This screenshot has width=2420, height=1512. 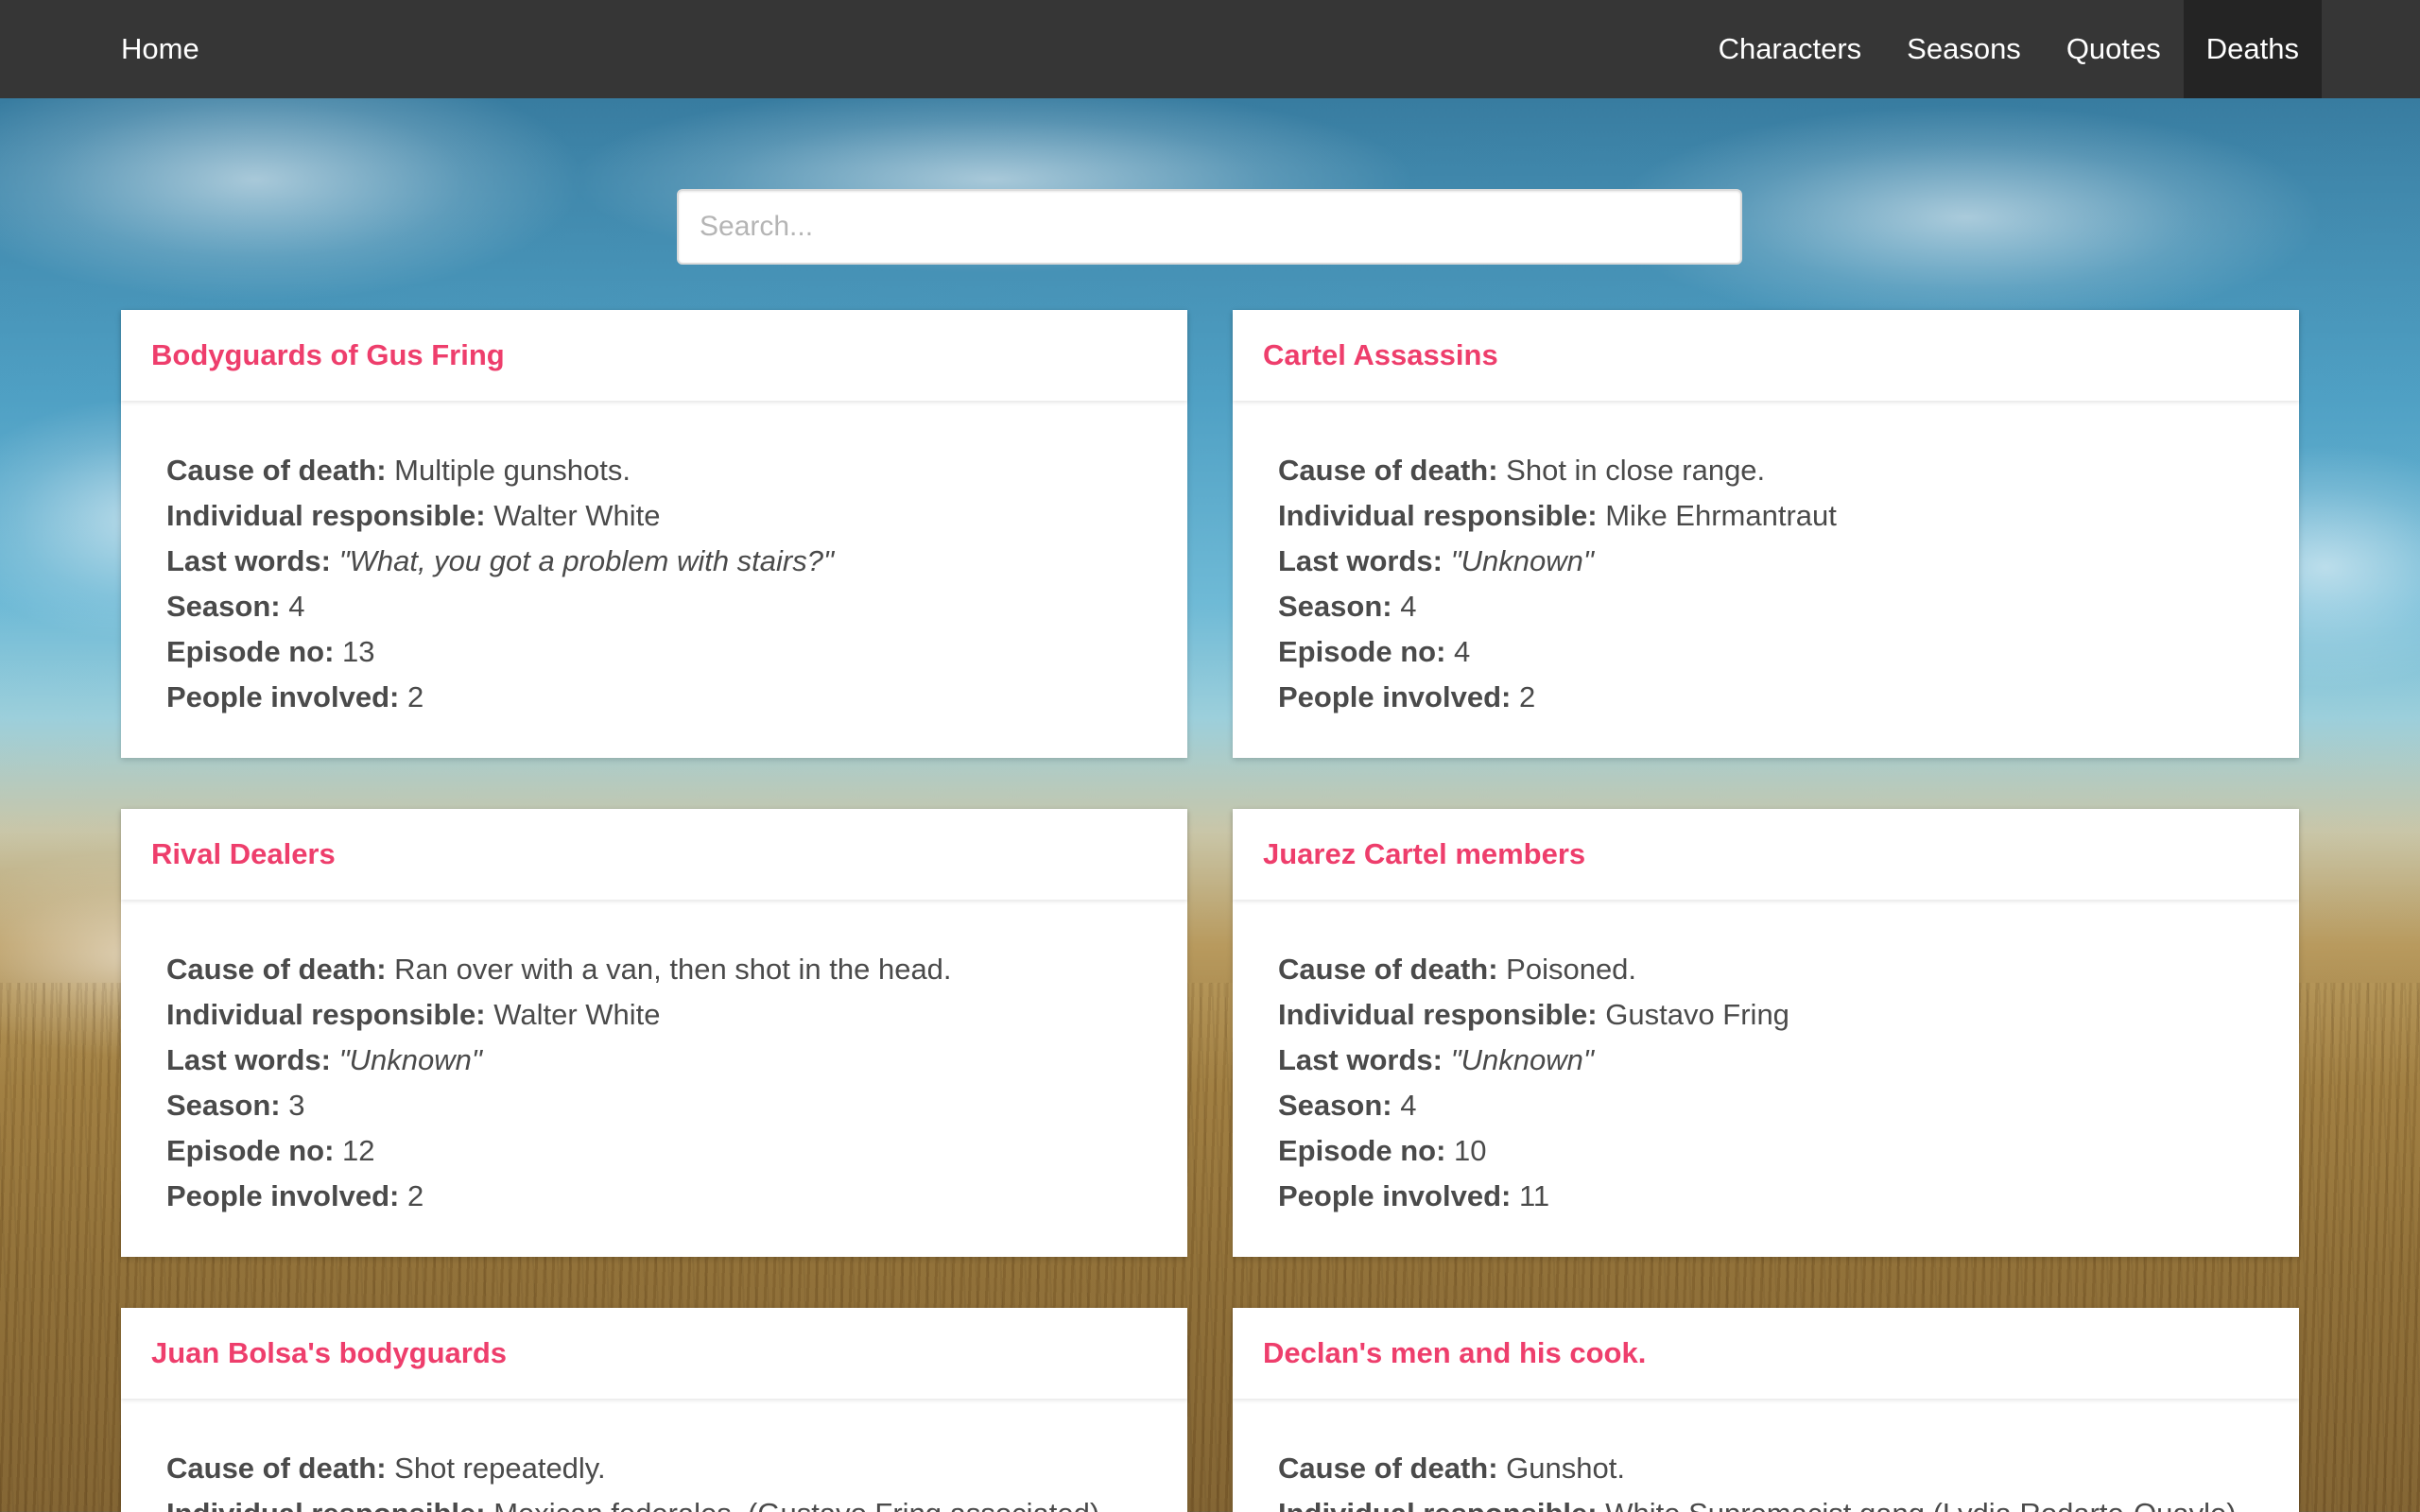 What do you see at coordinates (329, 1352) in the screenshot?
I see `card-title: Juan Bolsa's bodyguards` at bounding box center [329, 1352].